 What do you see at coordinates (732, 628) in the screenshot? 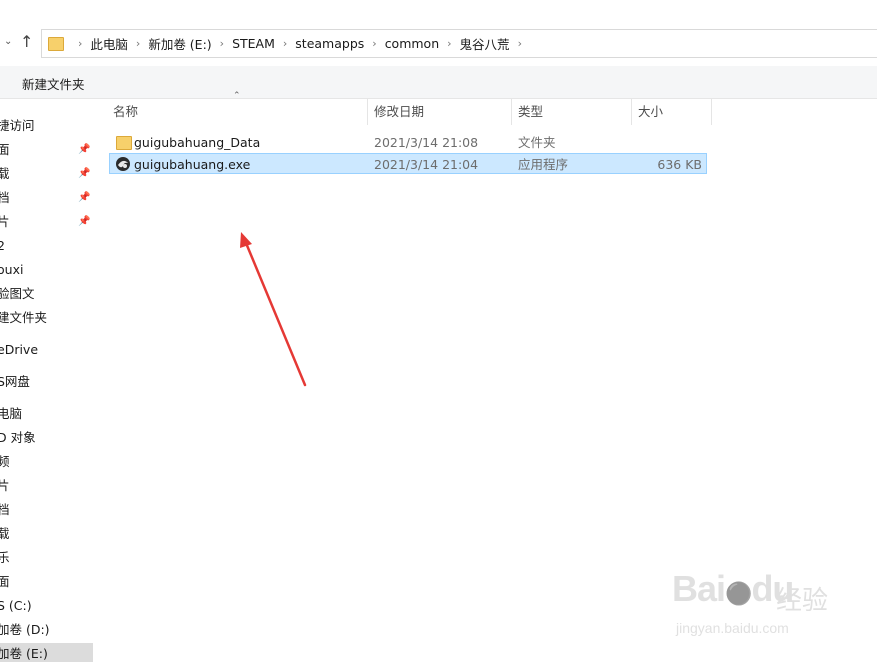
I see `watermark-url: jingyan.baidu.com` at bounding box center [732, 628].